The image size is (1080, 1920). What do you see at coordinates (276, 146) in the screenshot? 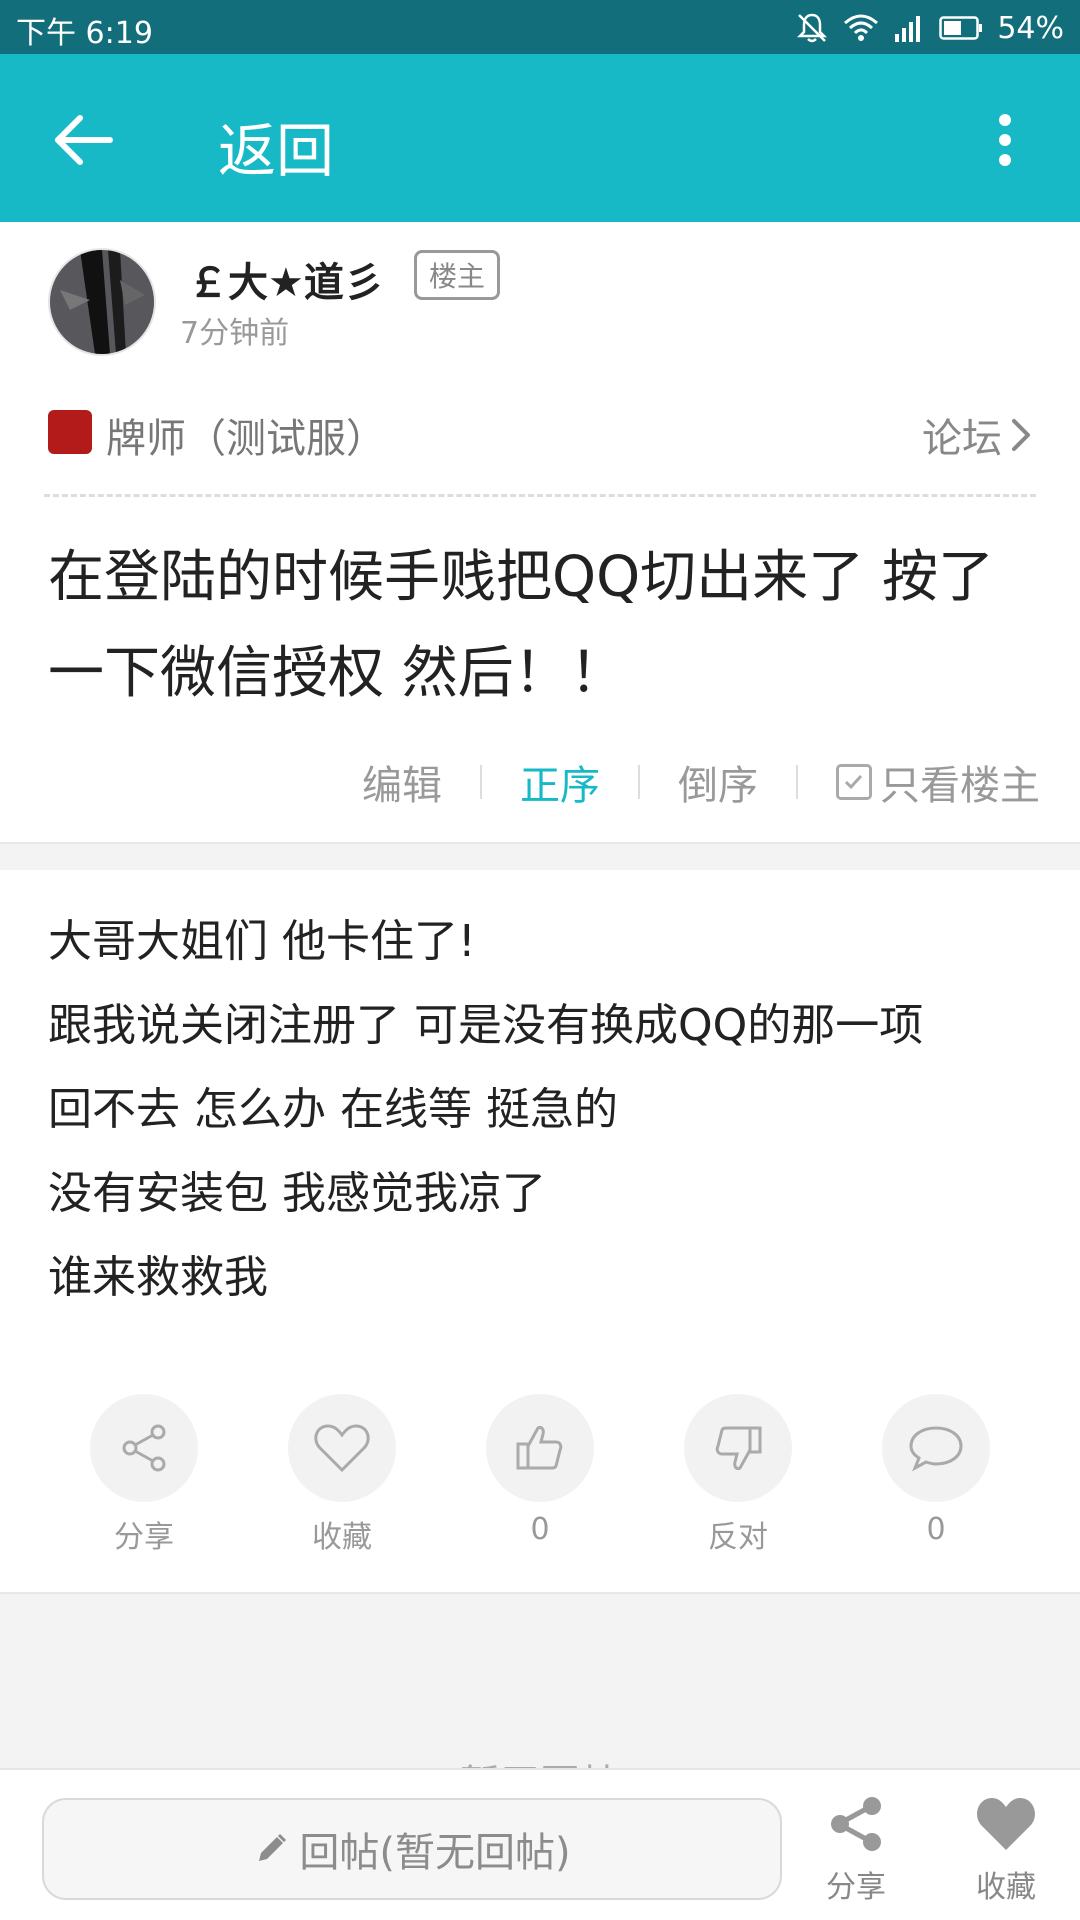
I see `app-bar-title: 返回` at bounding box center [276, 146].